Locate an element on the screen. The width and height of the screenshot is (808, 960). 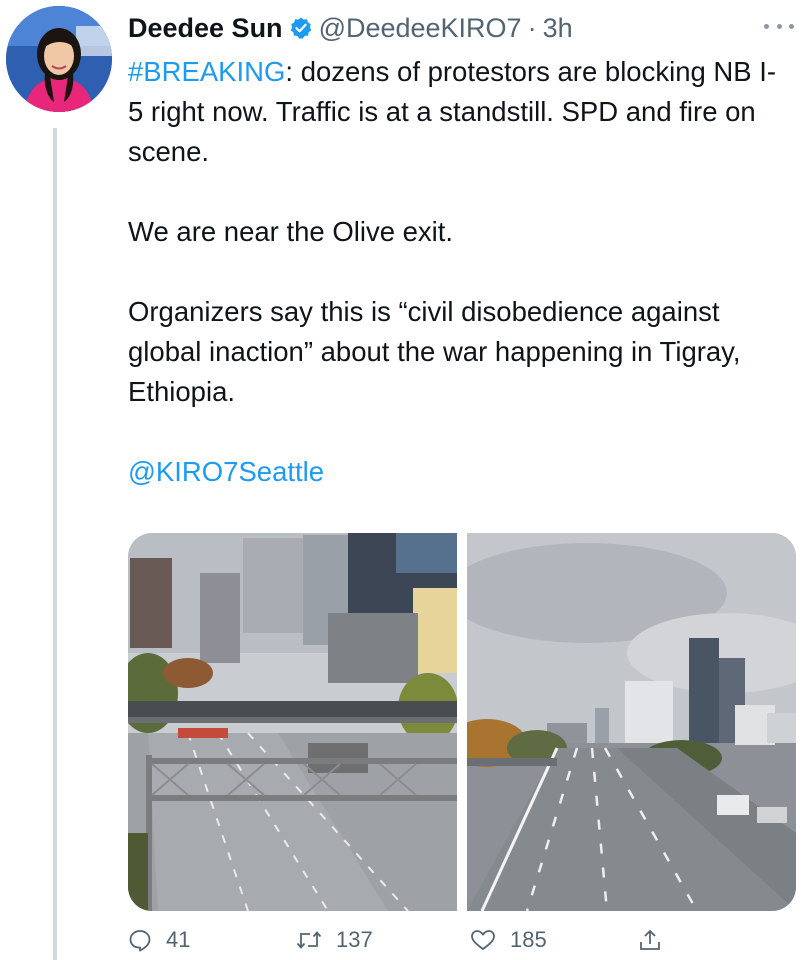
tweet-timestamp: 3h is located at coordinates (558, 28).